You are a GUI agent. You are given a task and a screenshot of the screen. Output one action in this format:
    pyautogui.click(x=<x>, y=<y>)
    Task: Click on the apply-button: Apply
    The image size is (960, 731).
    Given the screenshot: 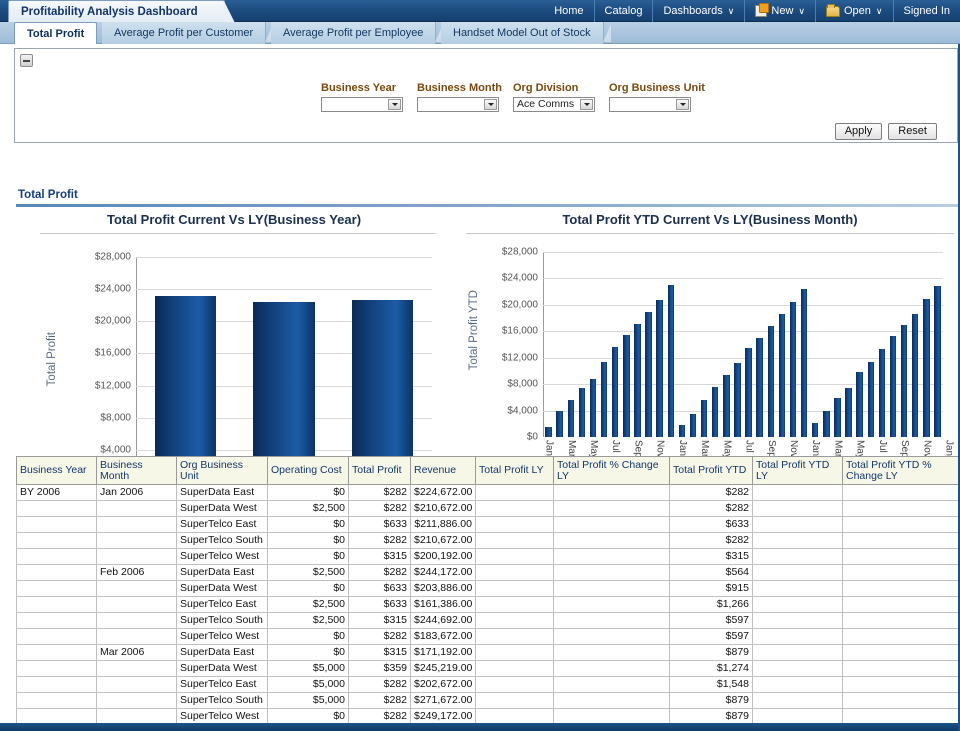 What is the action you would take?
    pyautogui.click(x=858, y=131)
    